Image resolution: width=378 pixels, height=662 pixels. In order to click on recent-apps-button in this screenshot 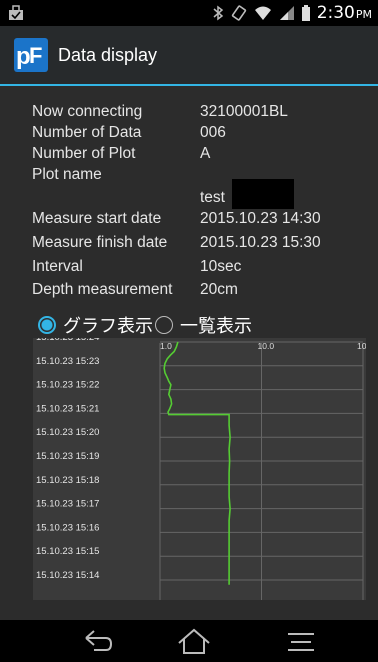, I will do `click(301, 643)`.